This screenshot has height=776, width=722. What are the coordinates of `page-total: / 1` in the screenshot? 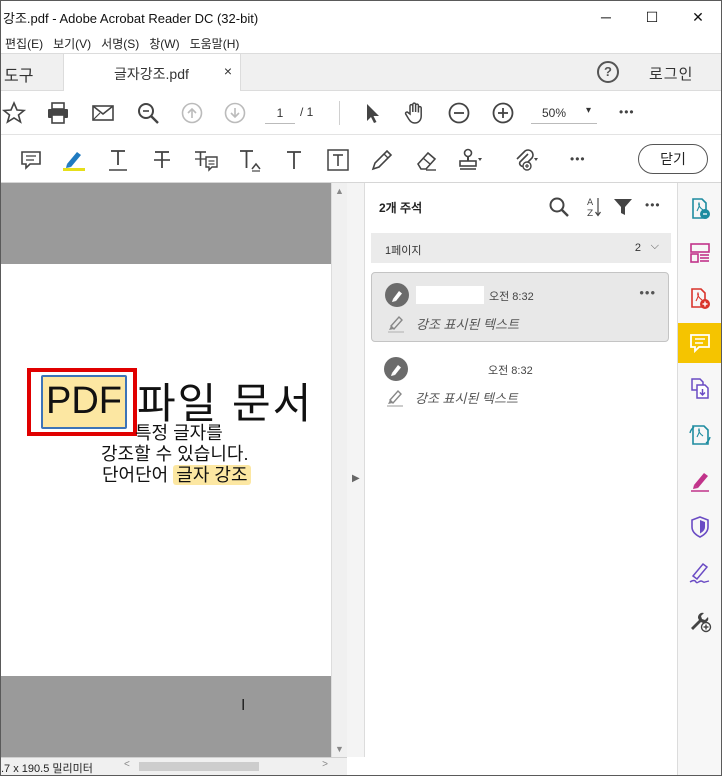 It's located at (307, 112).